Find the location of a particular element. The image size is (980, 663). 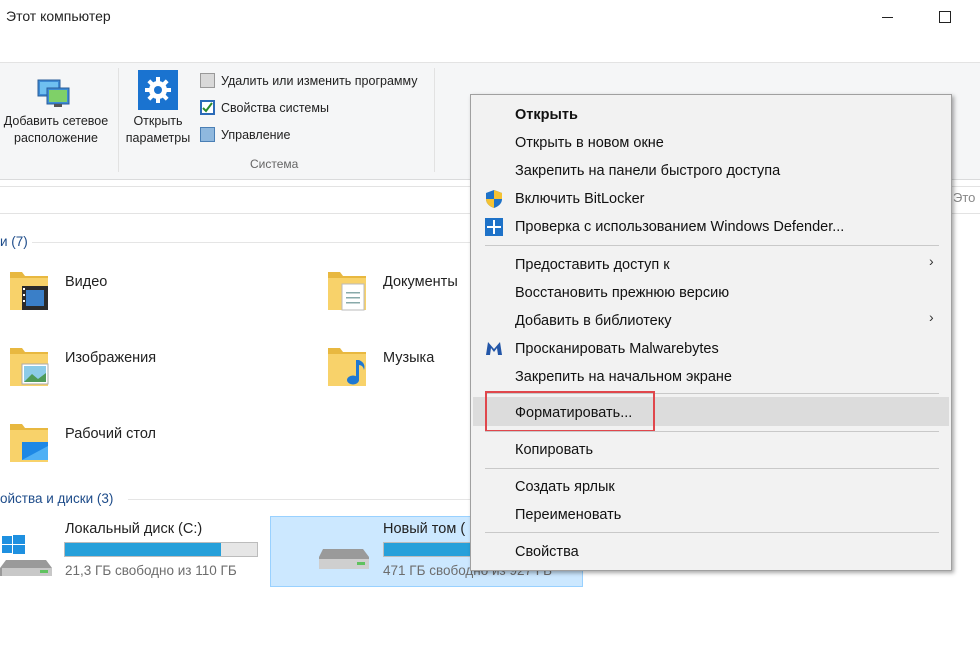

defender-icon is located at coordinates (494, 227).